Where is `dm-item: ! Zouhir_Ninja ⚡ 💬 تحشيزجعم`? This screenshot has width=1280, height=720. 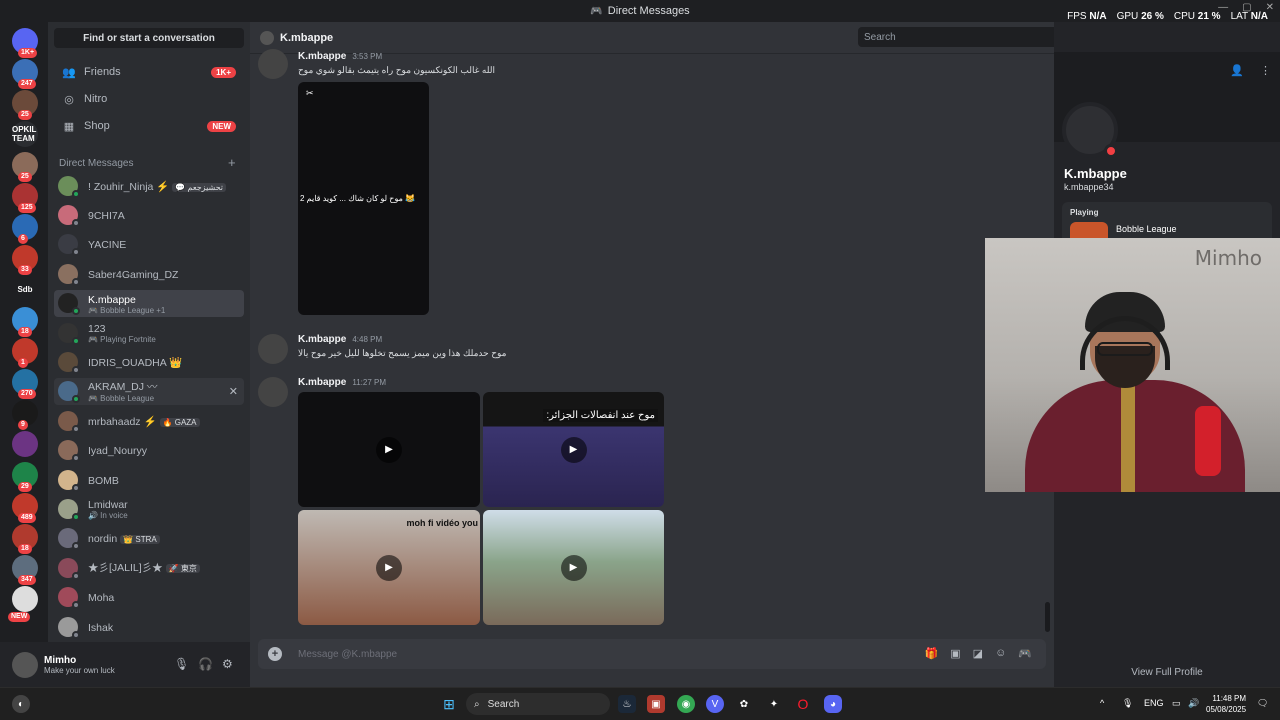 dm-item: ! Zouhir_Ninja ⚡ 💬 تحشيزجعم is located at coordinates (149, 185).